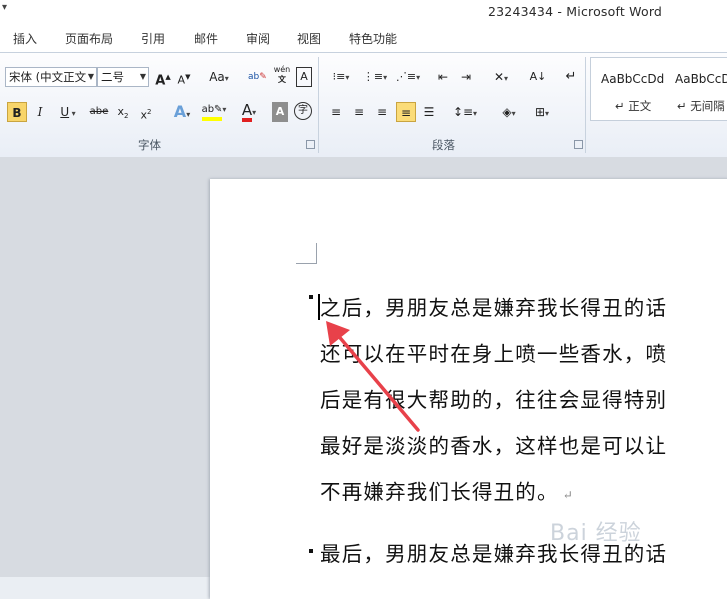 Image resolution: width=727 pixels, height=599 pixels. What do you see at coordinates (338, 333) in the screenshot?
I see `arrow-head` at bounding box center [338, 333].